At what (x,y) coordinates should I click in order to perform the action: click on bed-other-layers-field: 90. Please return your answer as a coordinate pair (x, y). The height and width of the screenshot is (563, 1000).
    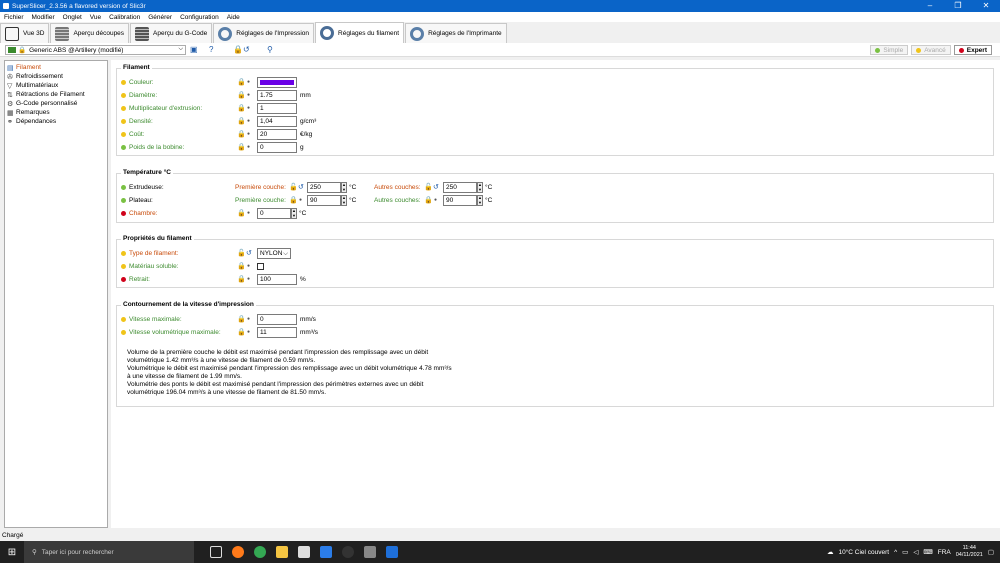
    Looking at the image, I should click on (460, 200).